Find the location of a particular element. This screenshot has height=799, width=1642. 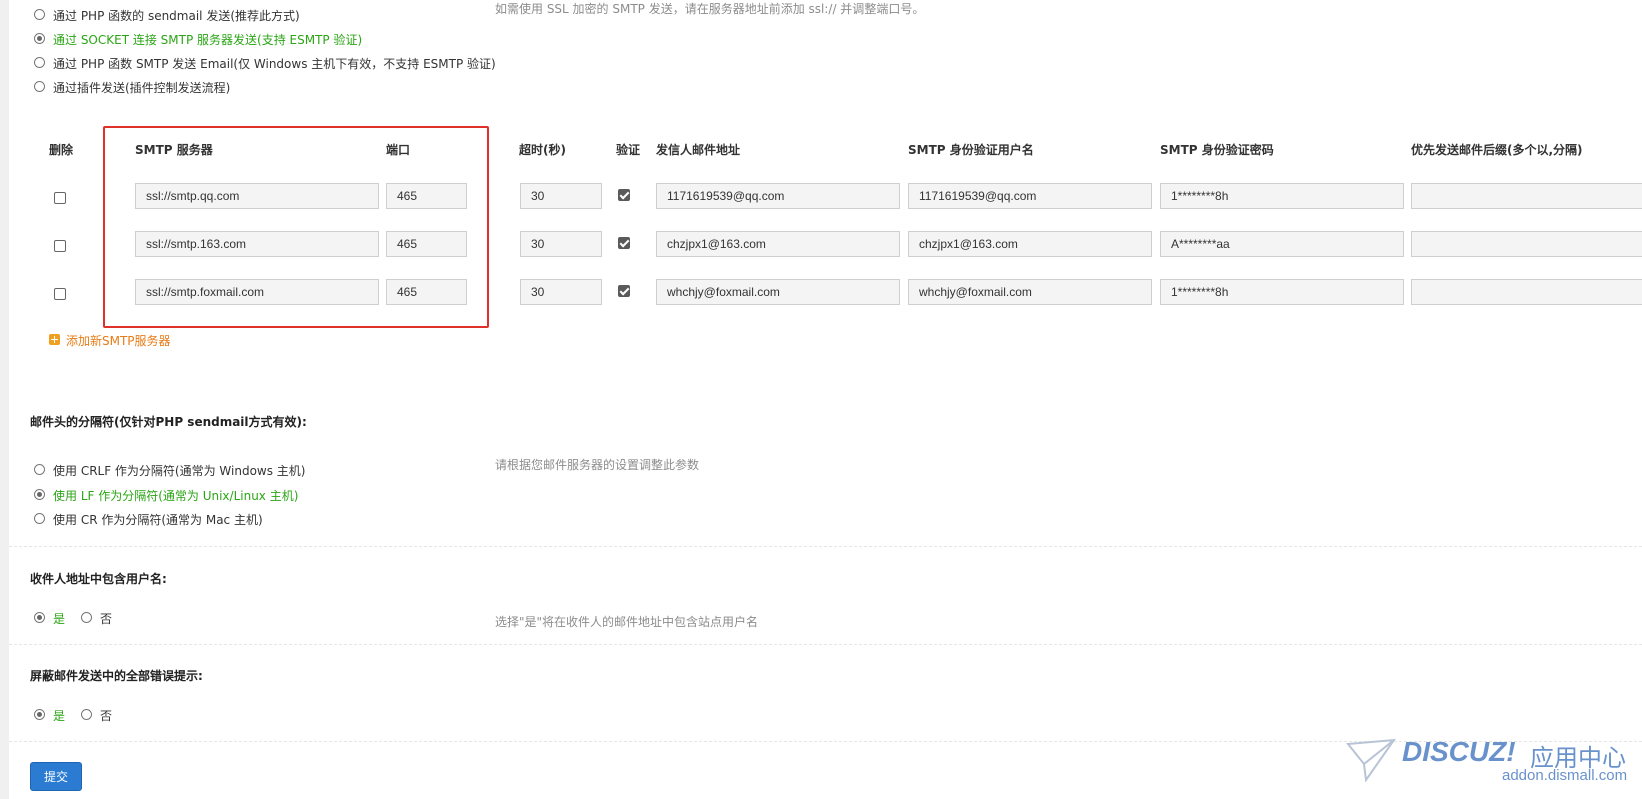

paper-plane-icon is located at coordinates (1371, 760).